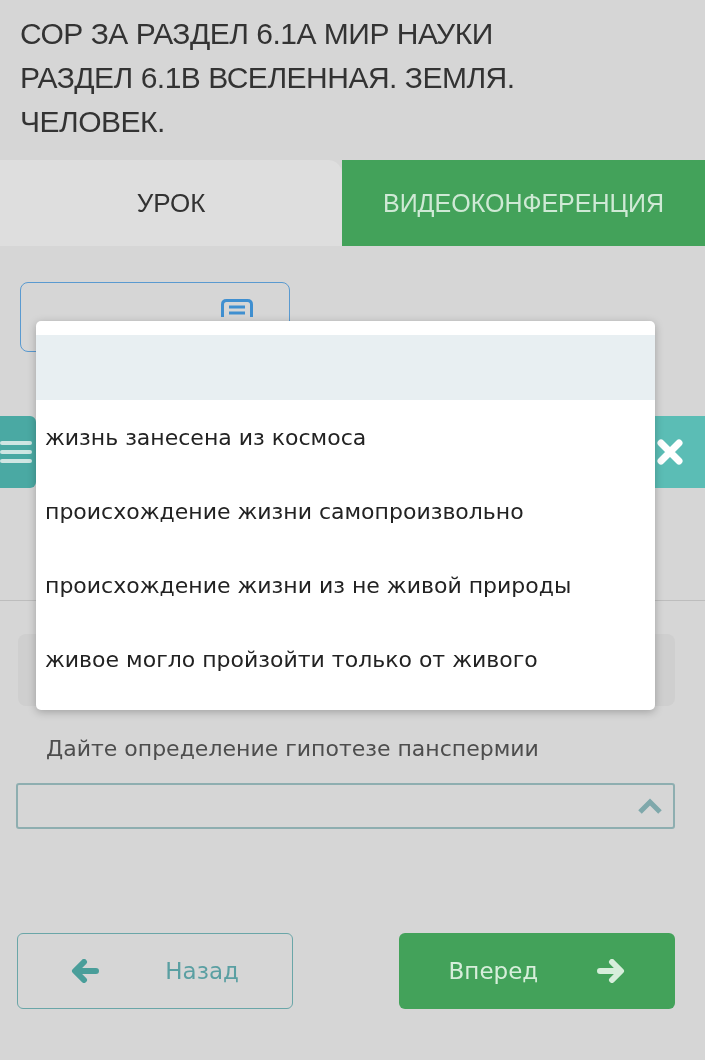  Describe the element at coordinates (93, 122) in the screenshot. I see `page-title: ЧЕЛОВЕК.` at that location.